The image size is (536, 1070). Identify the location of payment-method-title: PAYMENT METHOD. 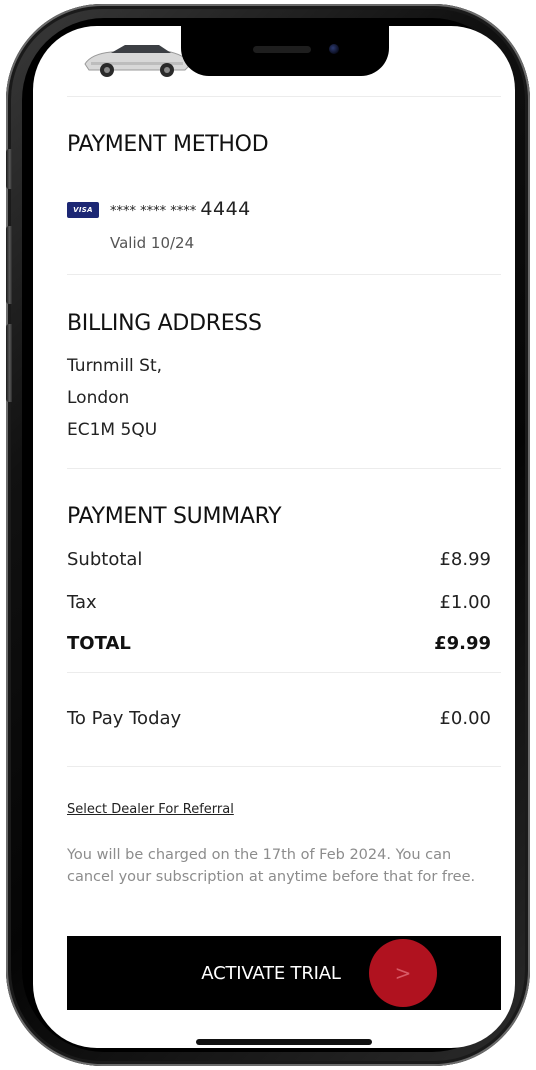
(168, 144).